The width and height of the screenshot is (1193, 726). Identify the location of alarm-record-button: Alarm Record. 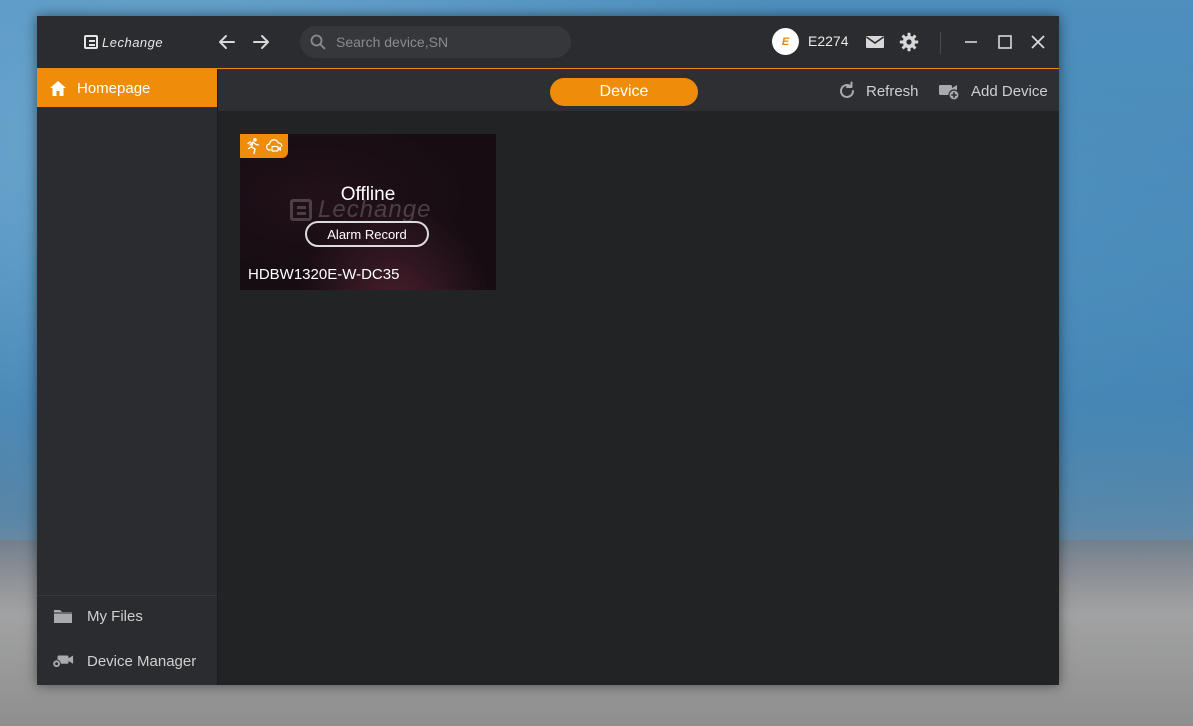
(367, 234).